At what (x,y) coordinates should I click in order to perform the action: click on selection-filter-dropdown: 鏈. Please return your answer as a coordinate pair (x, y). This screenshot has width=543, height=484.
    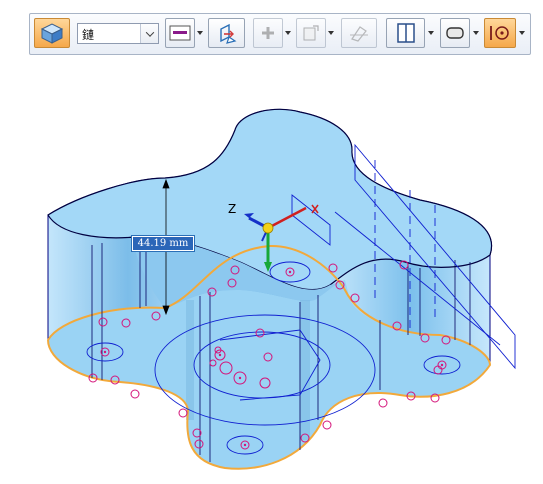
    Looking at the image, I should click on (118, 33).